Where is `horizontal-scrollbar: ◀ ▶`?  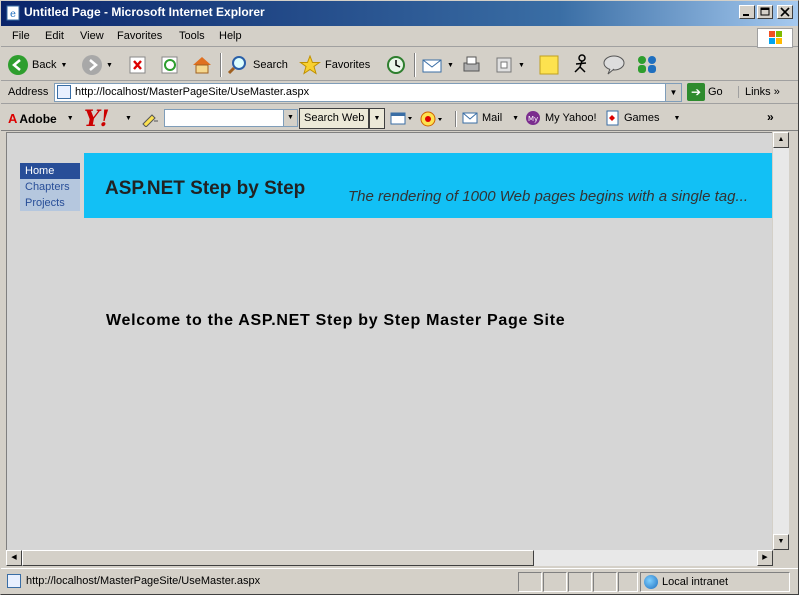
horizontal-scrollbar: ◀ ▶ is located at coordinates (389, 558).